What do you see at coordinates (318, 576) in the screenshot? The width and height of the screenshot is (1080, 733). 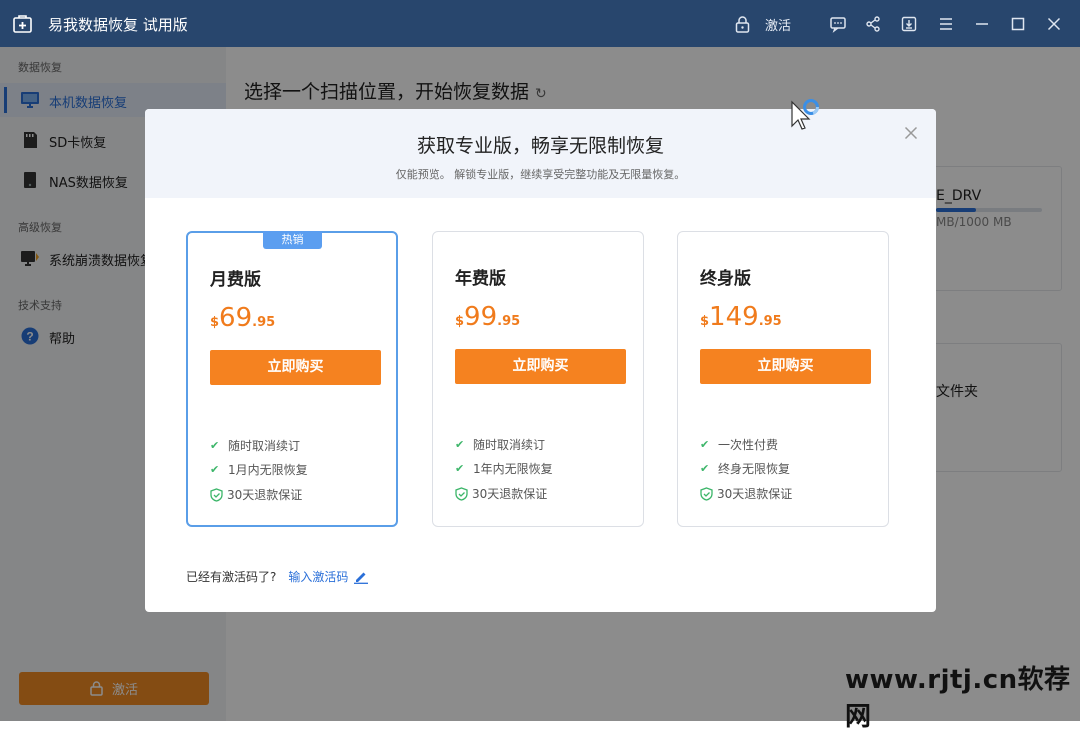 I see `enter-code-link: 输入激活码` at bounding box center [318, 576].